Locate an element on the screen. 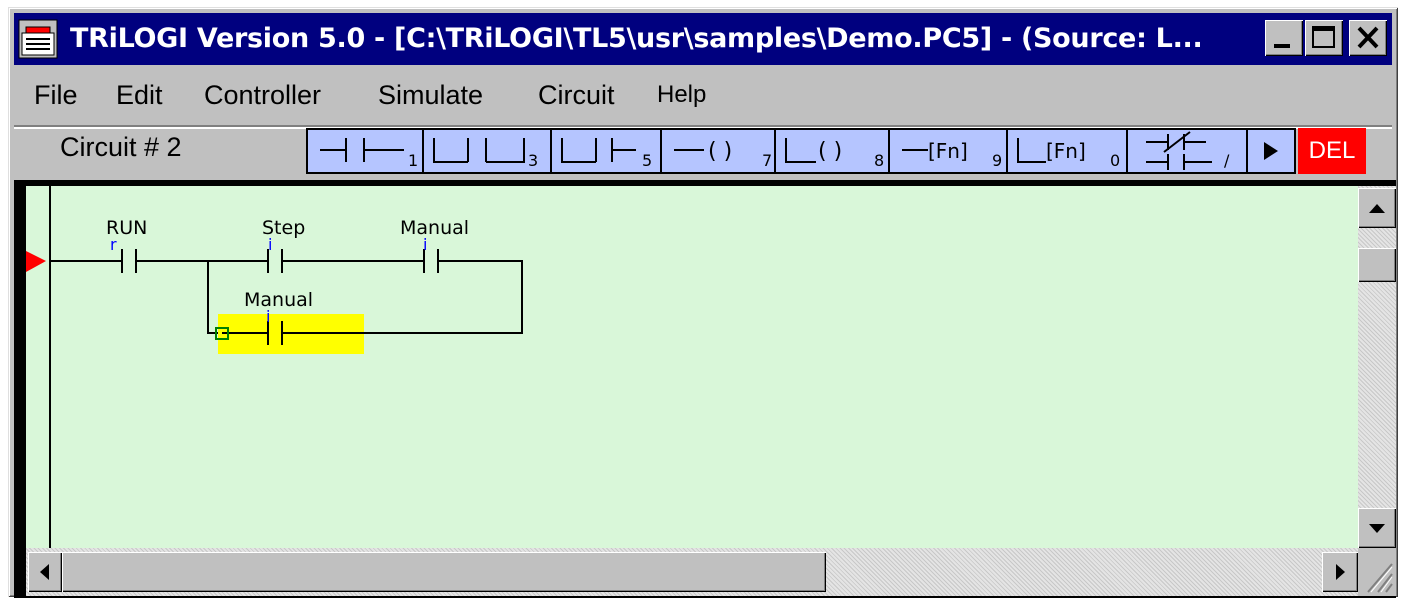 The image size is (1406, 605). scroll-right-button is located at coordinates (1340, 572).